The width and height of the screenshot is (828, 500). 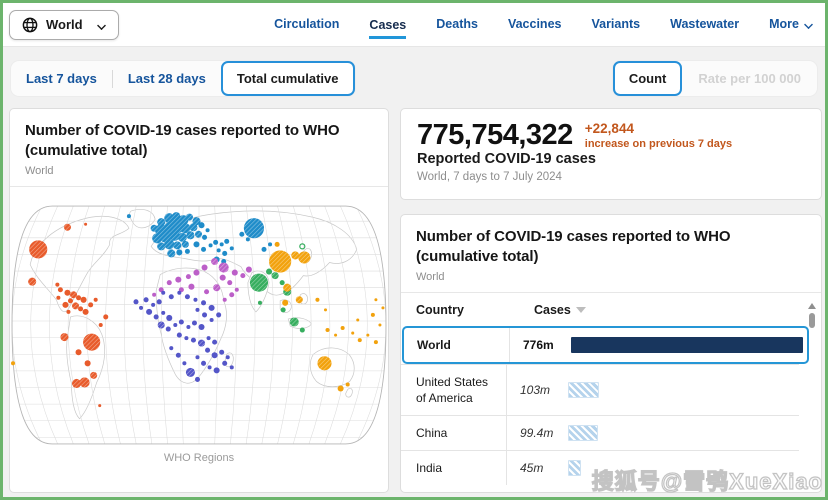 What do you see at coordinates (61, 78) in the screenshot?
I see `filter-last-7-days: Last 7 days` at bounding box center [61, 78].